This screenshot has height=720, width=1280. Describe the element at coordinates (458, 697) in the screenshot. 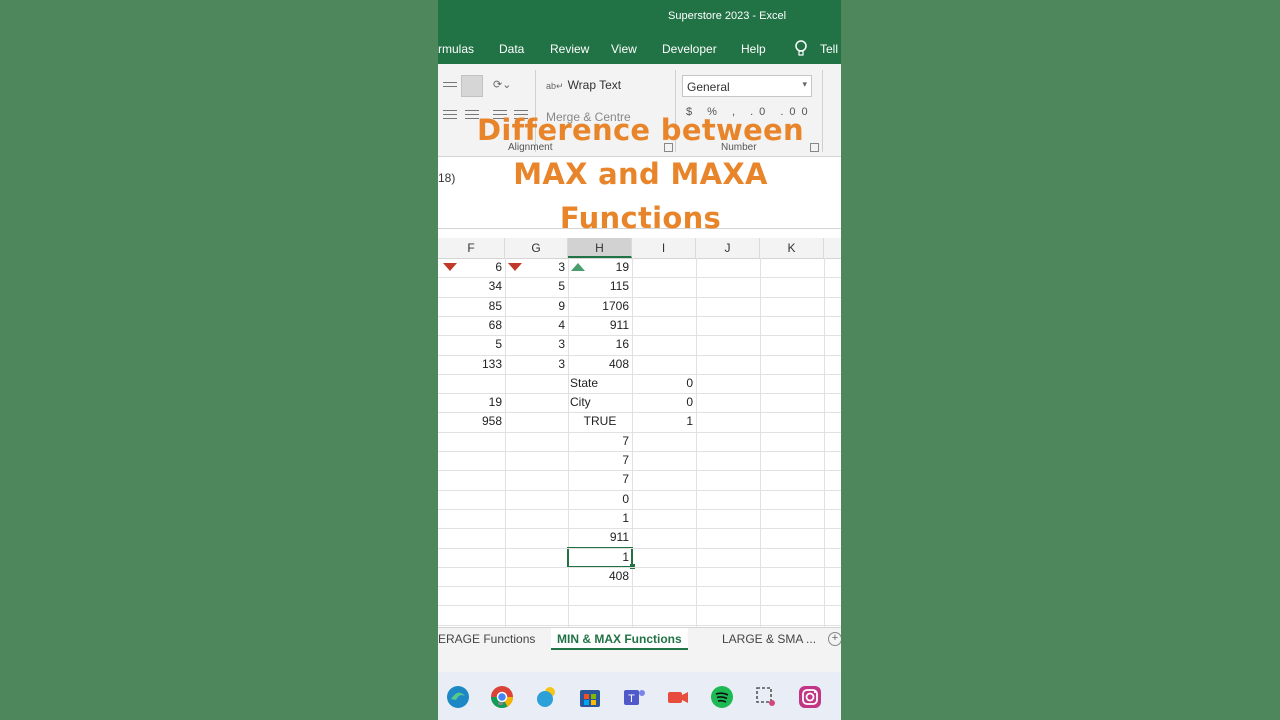

I see `edge-icon` at that location.